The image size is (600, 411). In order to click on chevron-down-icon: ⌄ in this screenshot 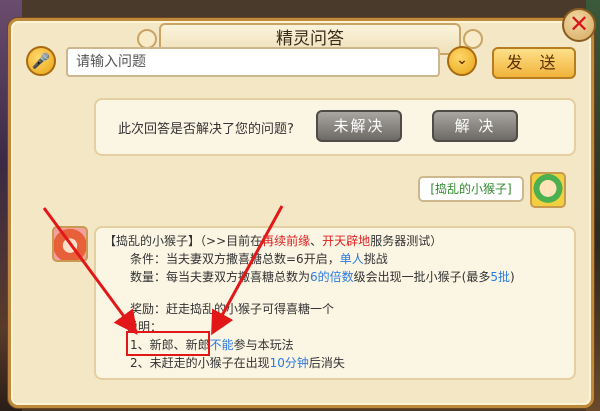, I will do `click(462, 60)`.